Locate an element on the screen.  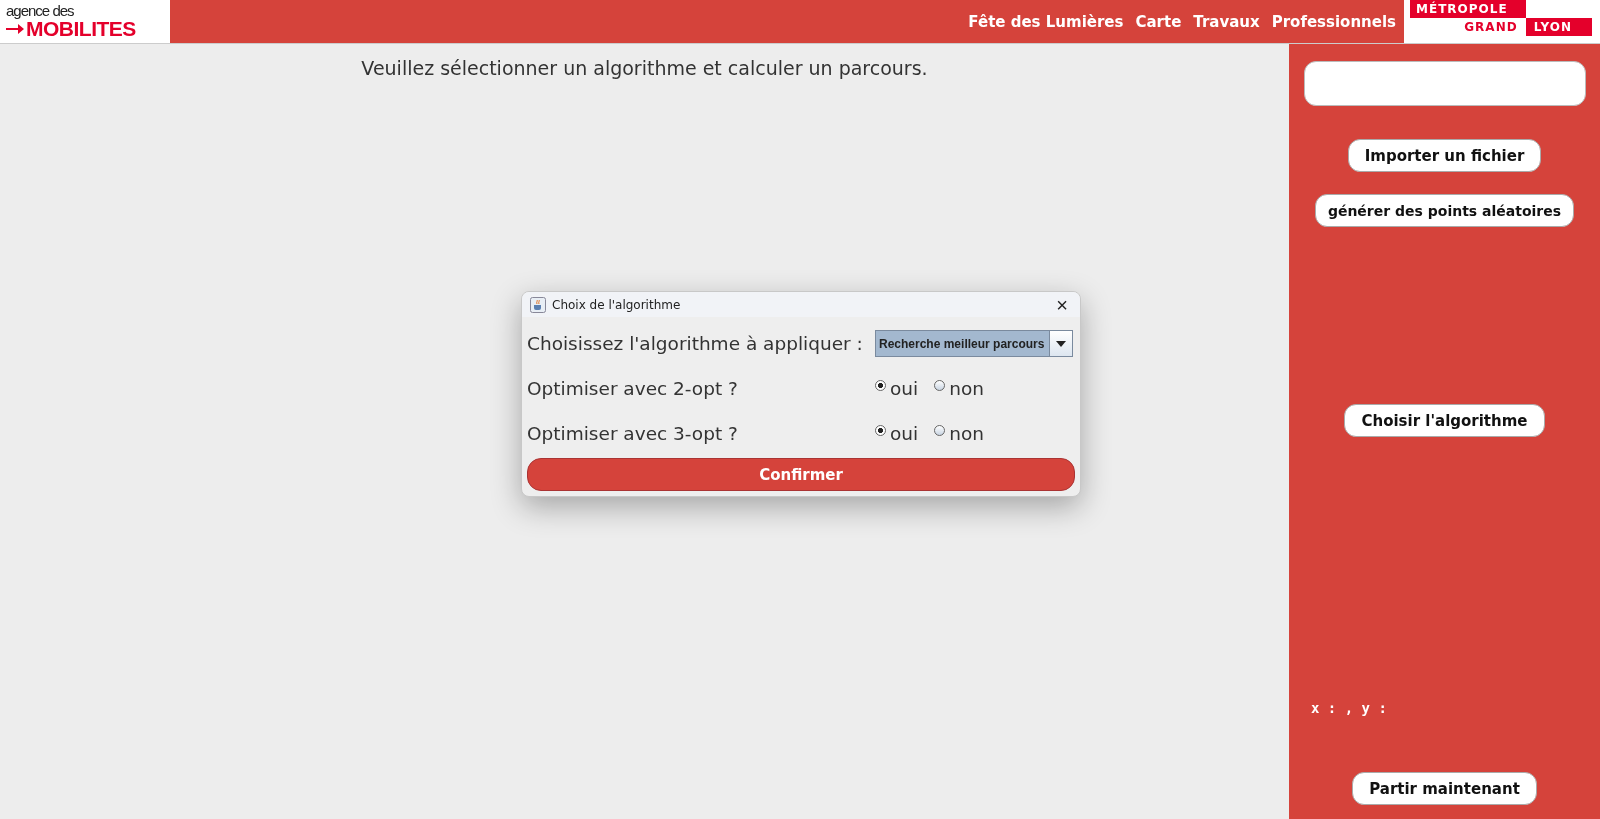
dialog-title: Choix de l'algorithme is located at coordinates (617, 304).